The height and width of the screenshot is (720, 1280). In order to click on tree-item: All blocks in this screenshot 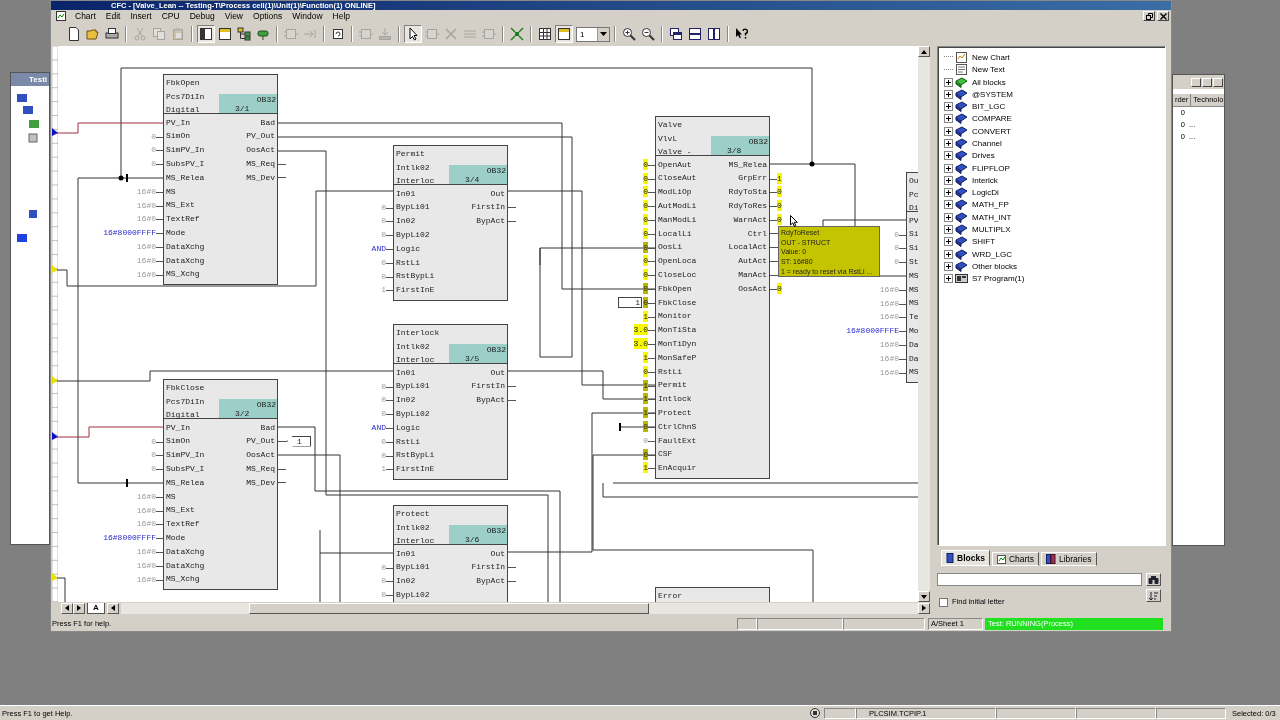, I will do `click(988, 82)`.